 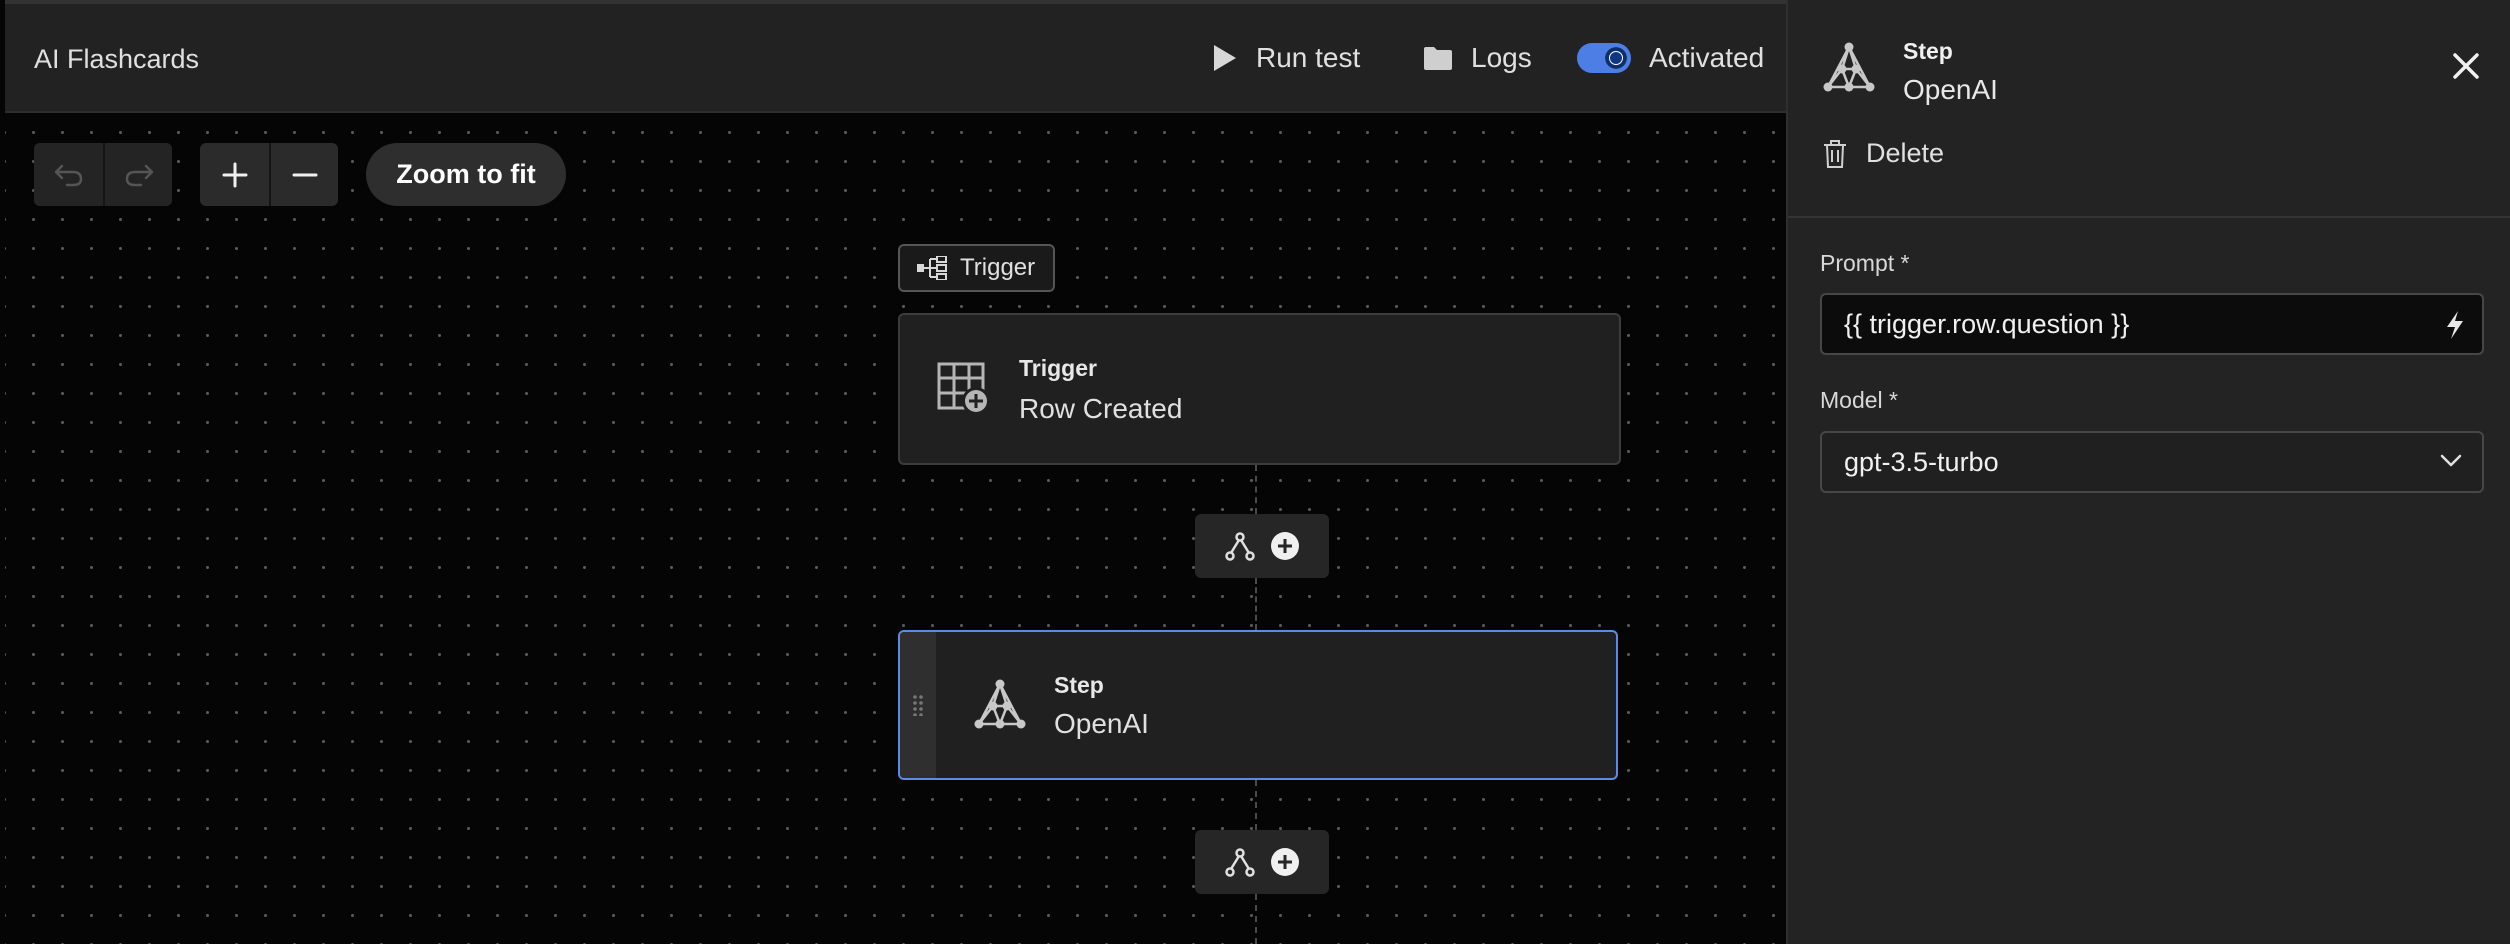 What do you see at coordinates (117, 59) in the screenshot?
I see `app-title: AI Flashcards` at bounding box center [117, 59].